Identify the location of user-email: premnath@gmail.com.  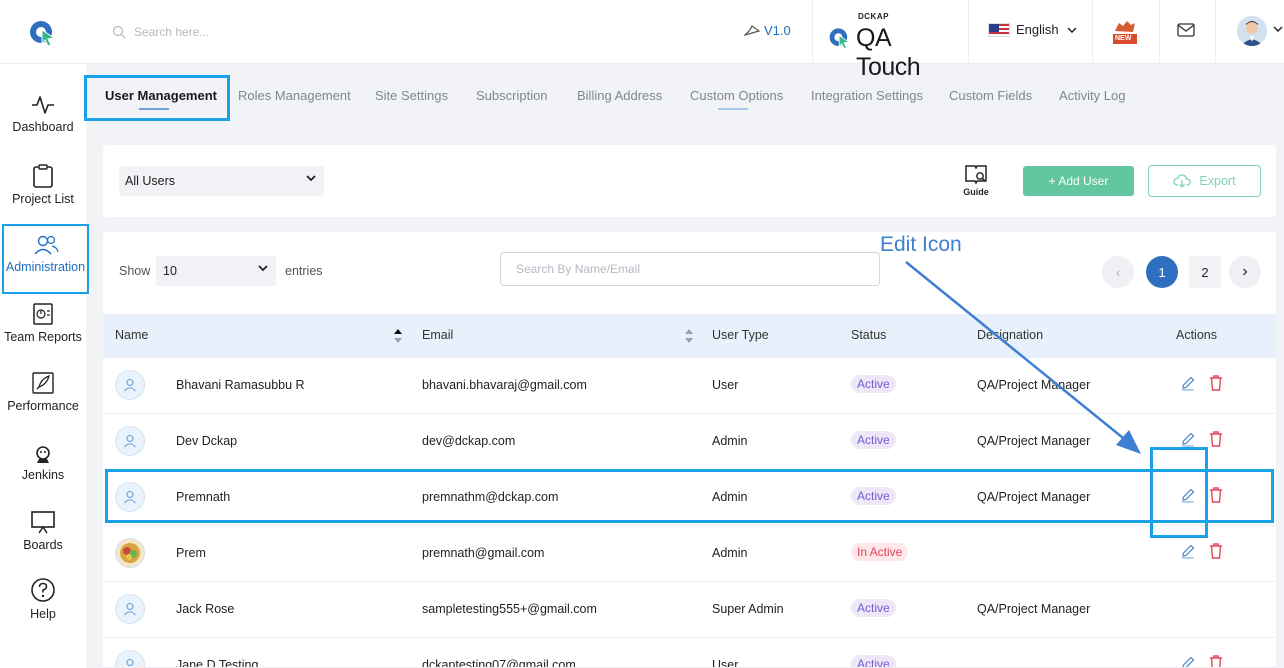
(483, 553).